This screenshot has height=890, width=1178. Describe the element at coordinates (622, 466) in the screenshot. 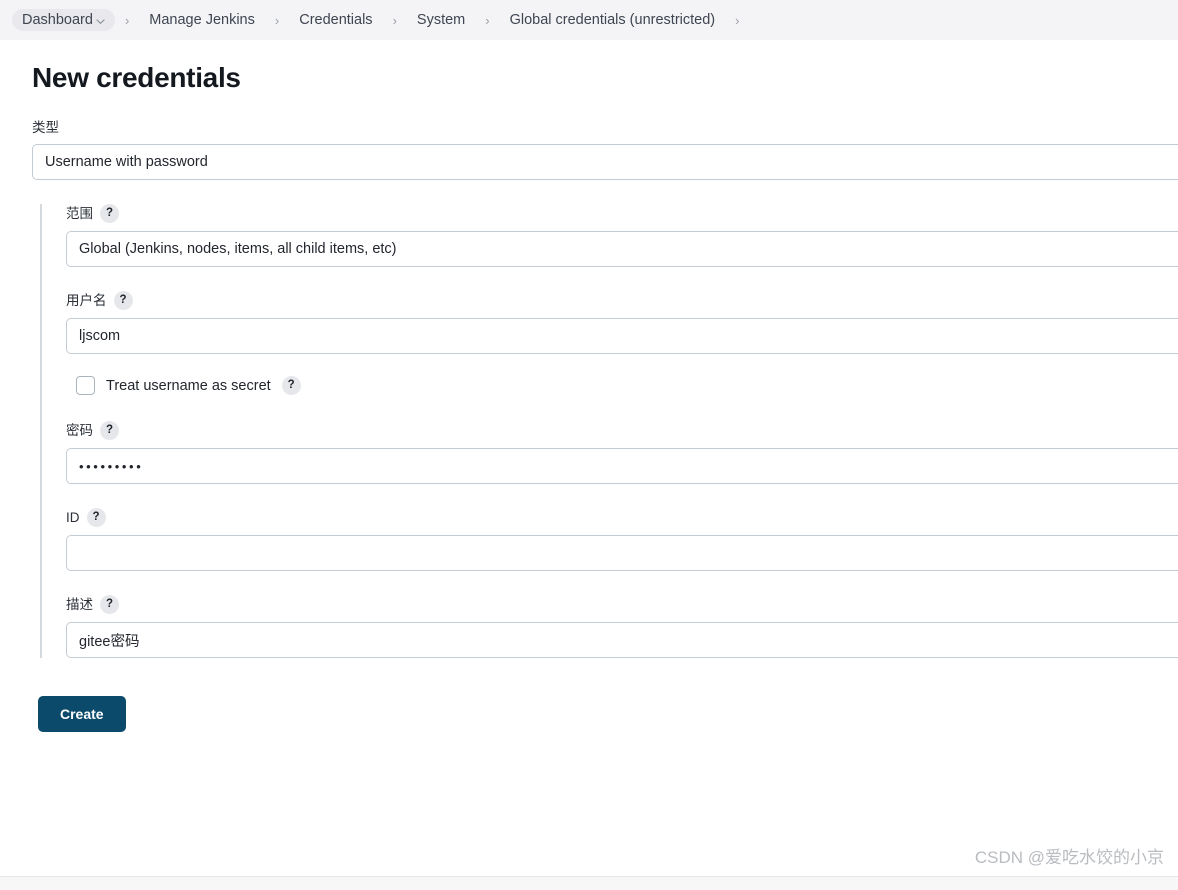

I see `password-input: •••••••••` at that location.